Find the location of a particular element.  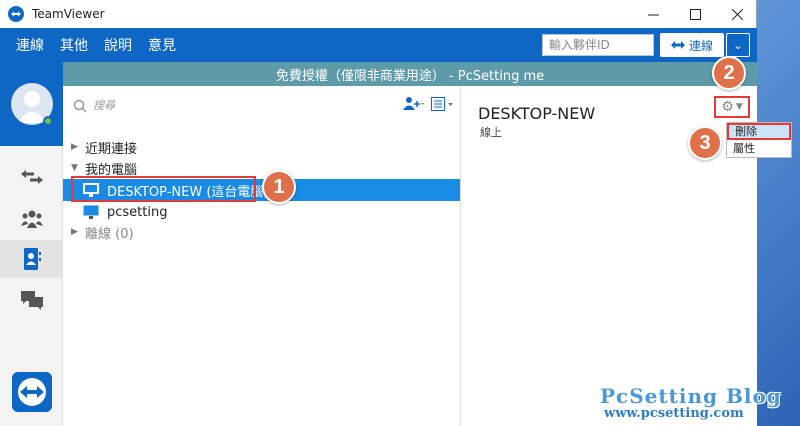

connect-button: 連線 is located at coordinates (692, 45).